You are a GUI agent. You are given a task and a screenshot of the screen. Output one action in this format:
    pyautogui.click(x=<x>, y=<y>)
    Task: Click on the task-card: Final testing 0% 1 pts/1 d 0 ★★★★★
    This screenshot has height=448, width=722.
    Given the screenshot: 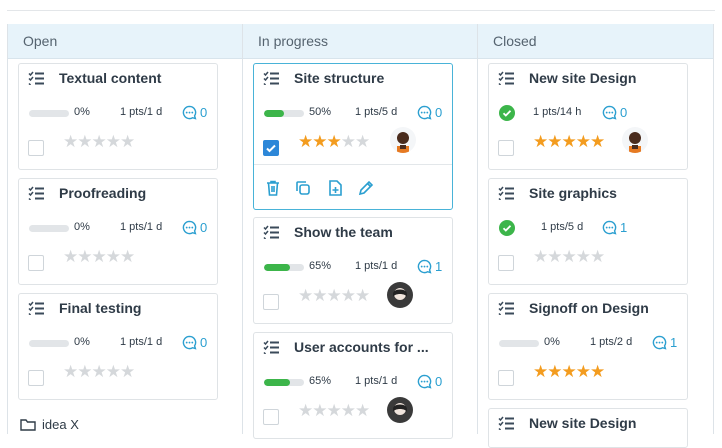 What is the action you would take?
    pyautogui.click(x=118, y=346)
    